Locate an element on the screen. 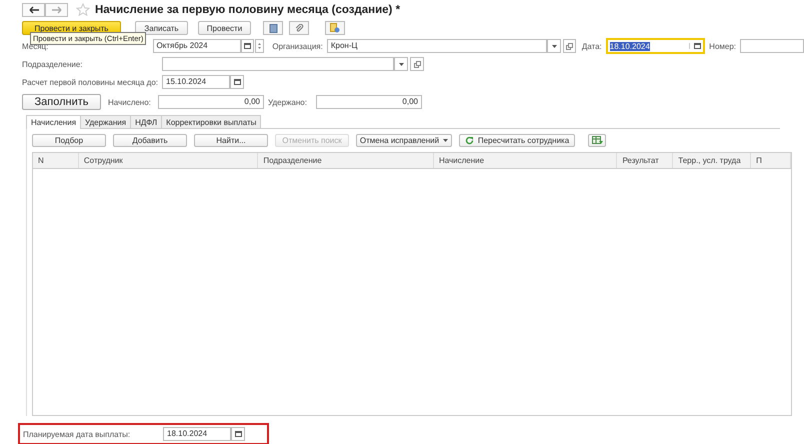 The width and height of the screenshot is (804, 444). organization-field: Крон-Ц is located at coordinates (437, 46).